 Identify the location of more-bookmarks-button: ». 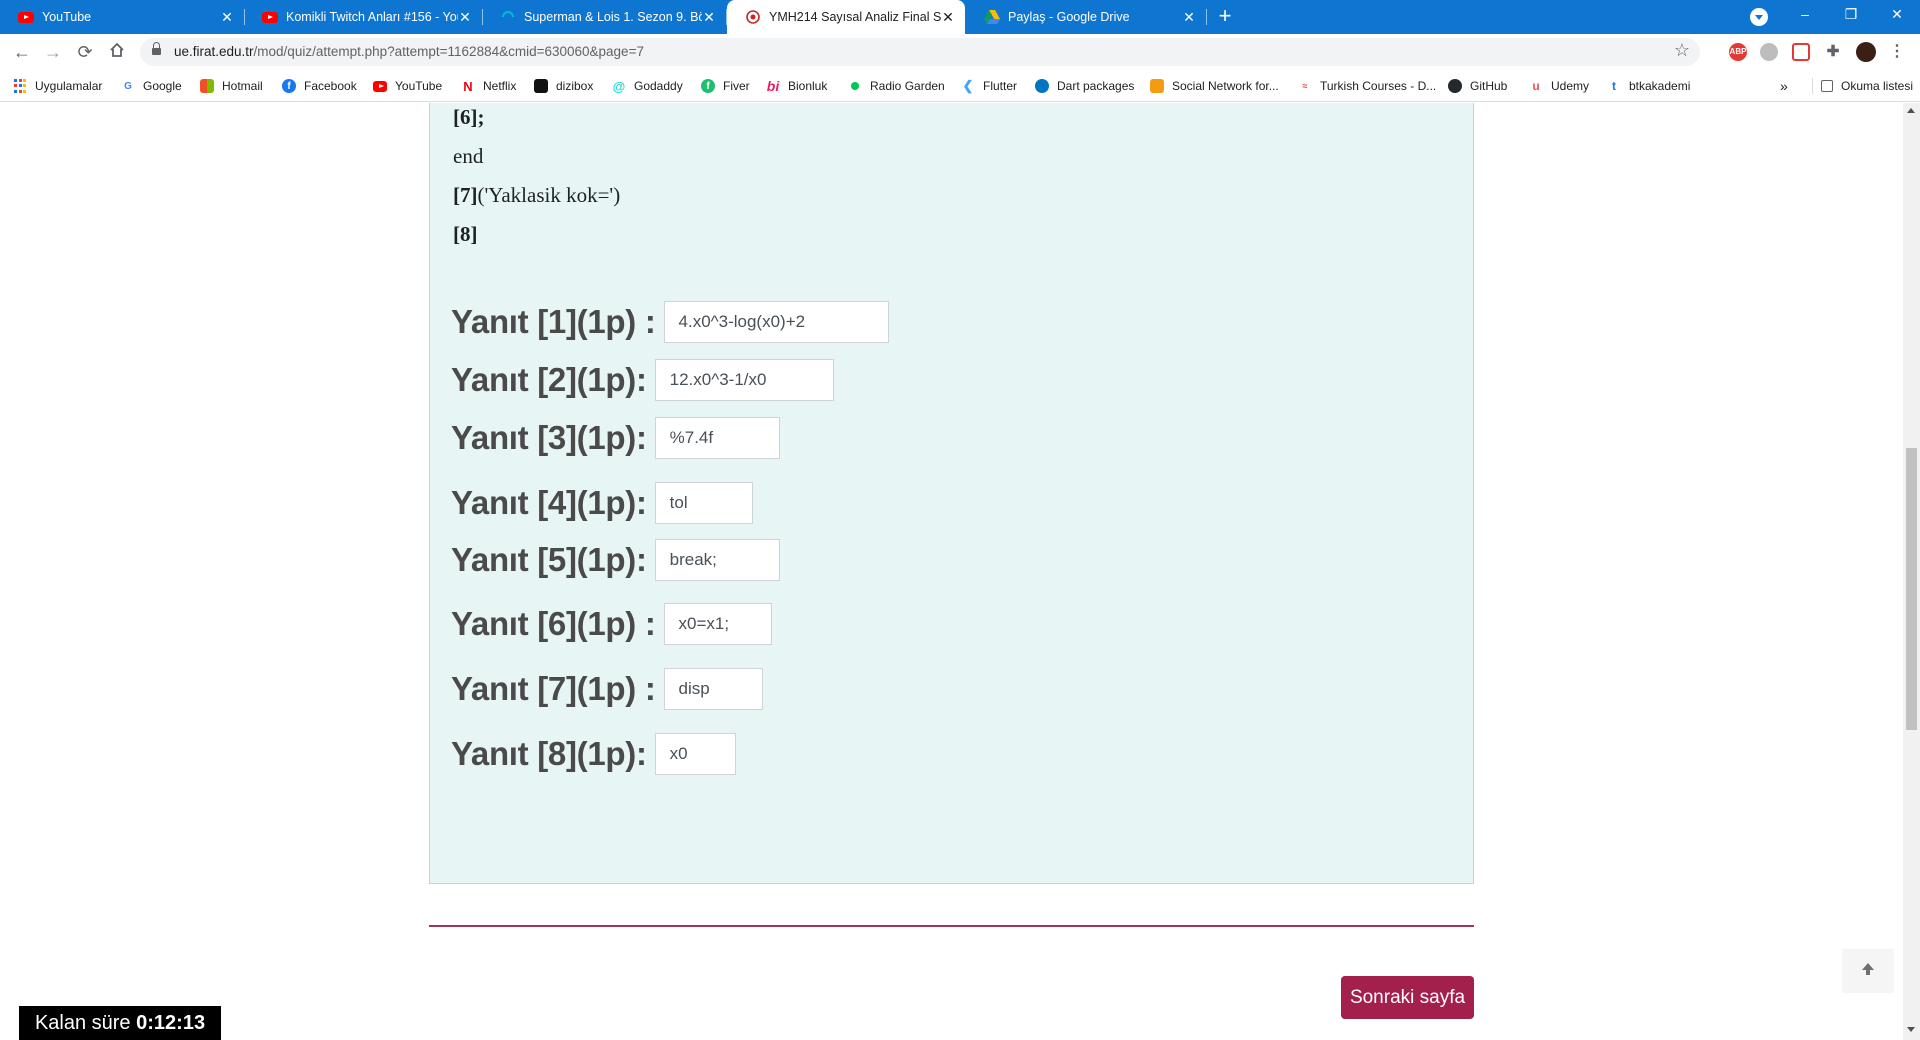
(1784, 86).